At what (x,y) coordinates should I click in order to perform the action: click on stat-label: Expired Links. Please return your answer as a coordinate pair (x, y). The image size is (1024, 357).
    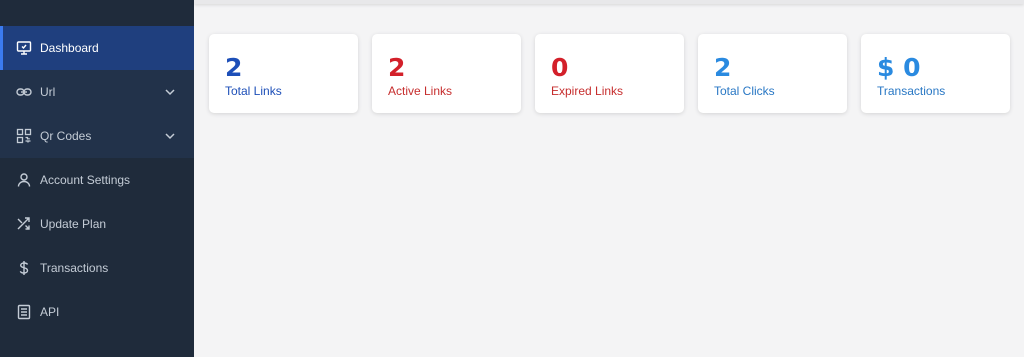
    Looking at the image, I should click on (587, 91).